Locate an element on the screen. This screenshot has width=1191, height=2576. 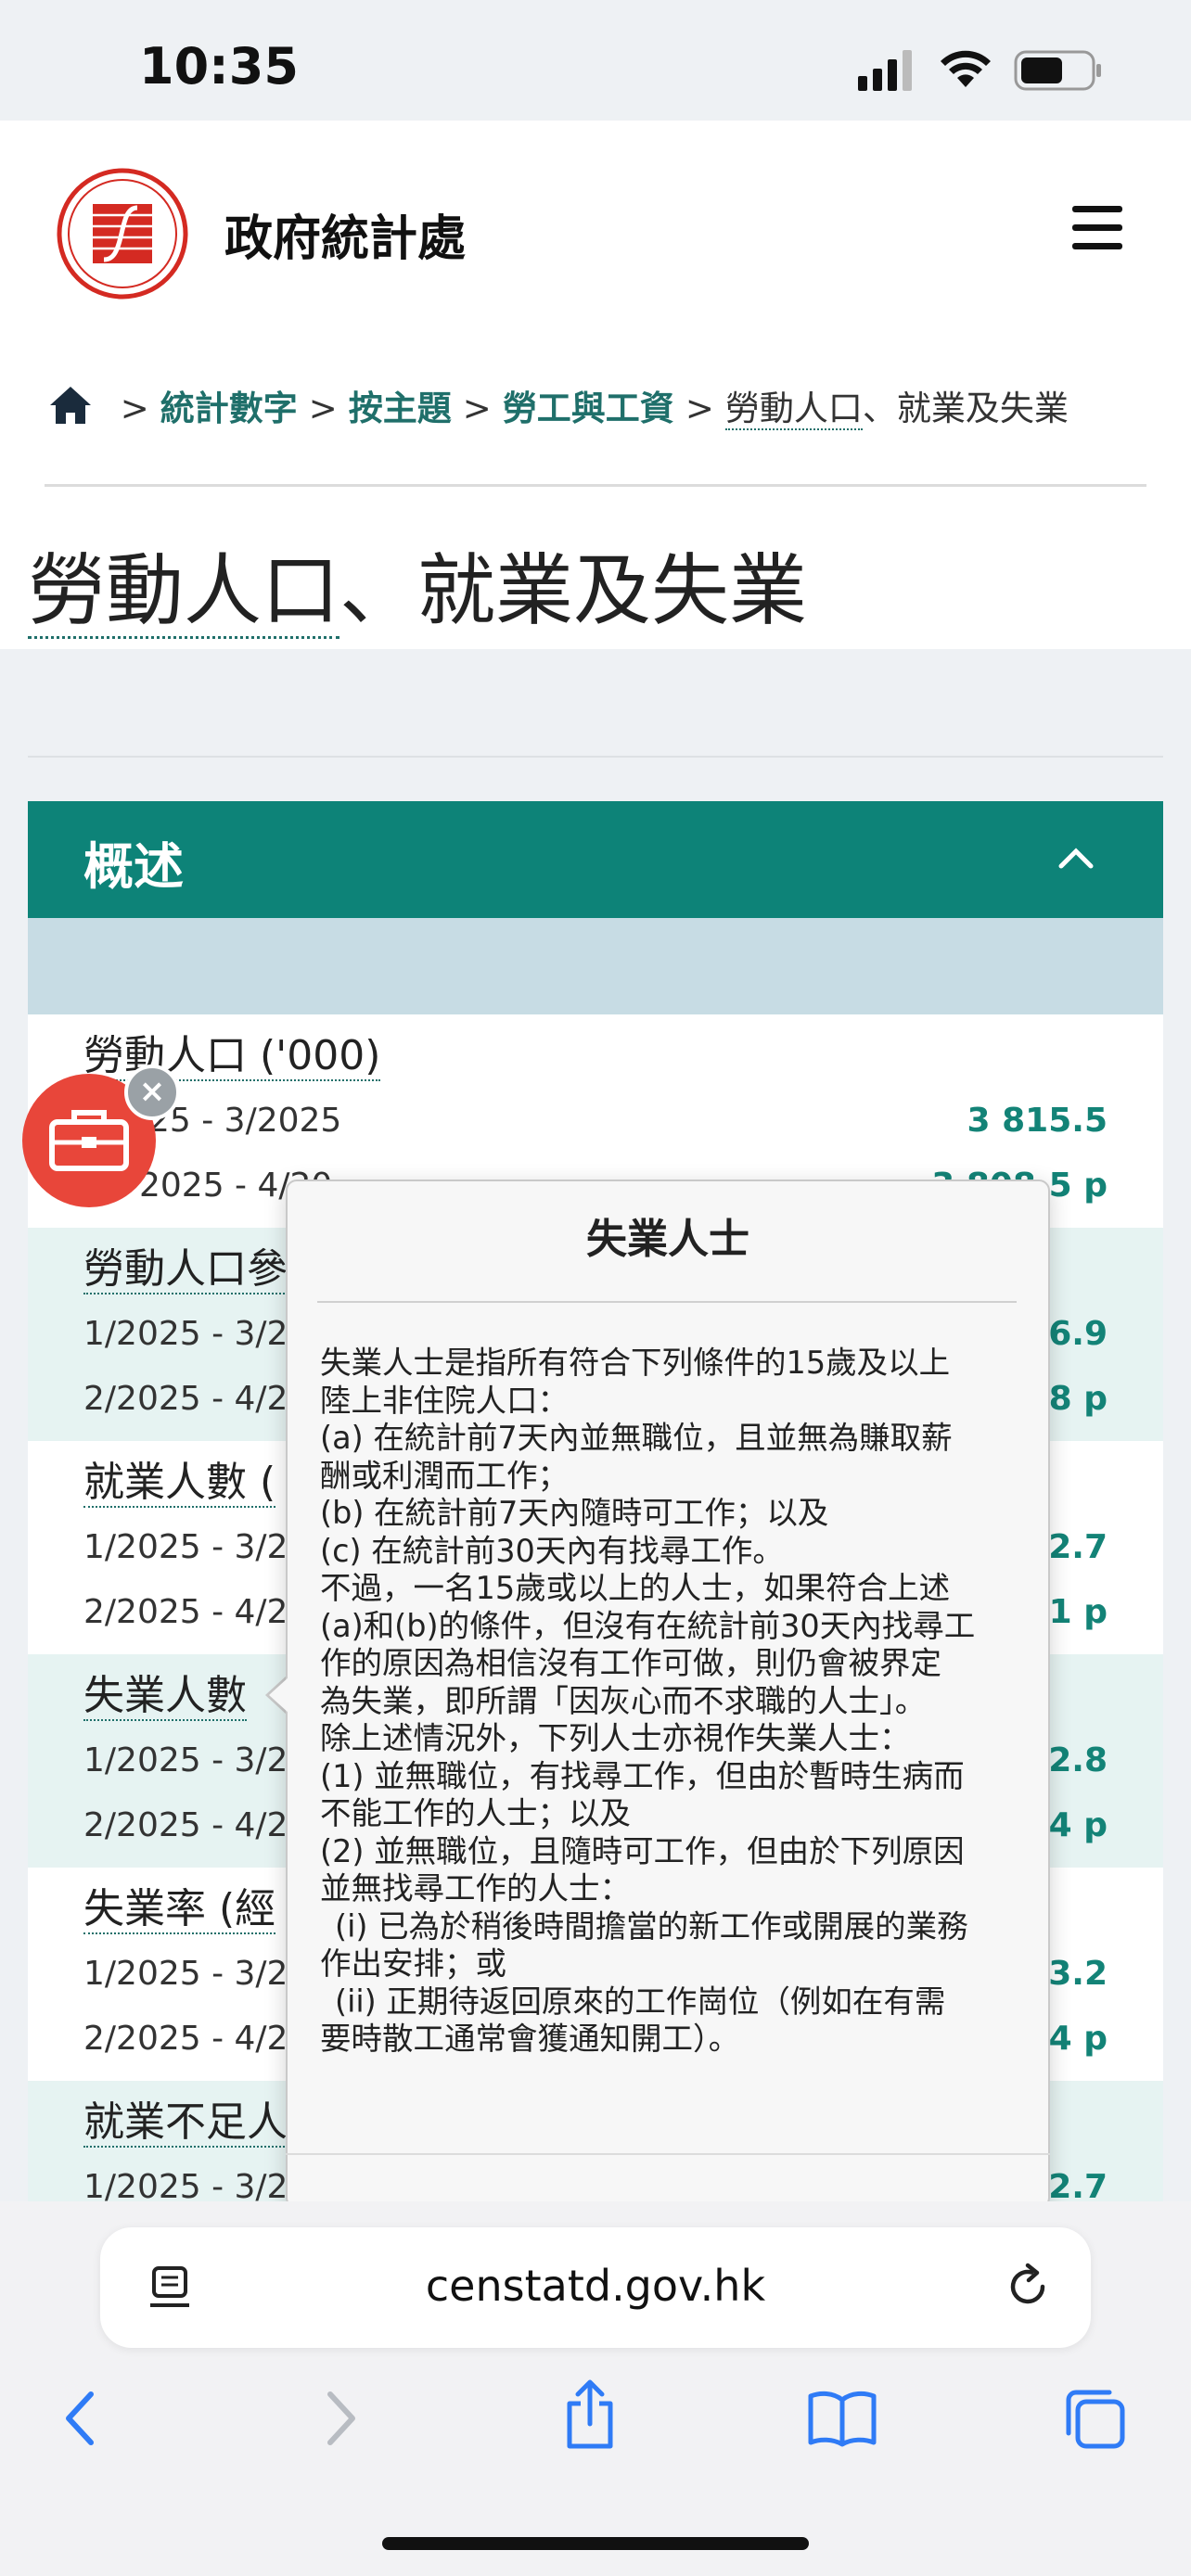
back-icon is located at coordinates (81, 2419).